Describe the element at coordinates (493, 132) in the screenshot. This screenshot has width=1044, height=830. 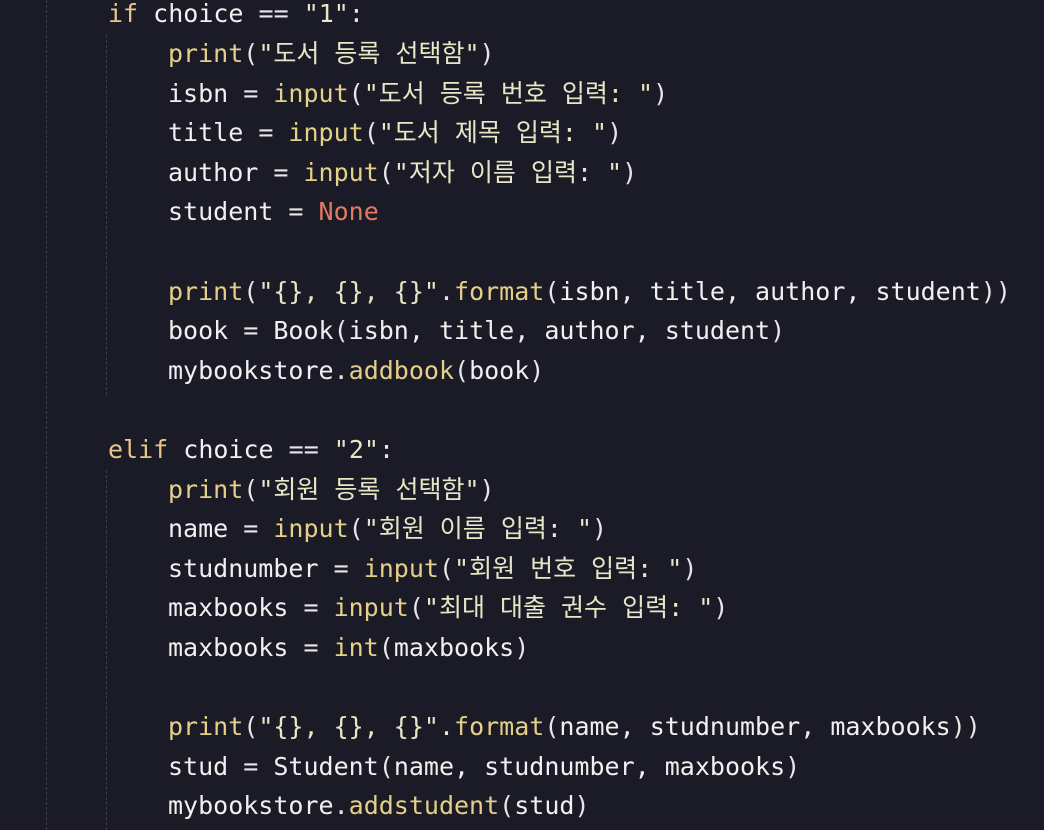
I see `code-token-str: "도서 제목 입력: "` at that location.